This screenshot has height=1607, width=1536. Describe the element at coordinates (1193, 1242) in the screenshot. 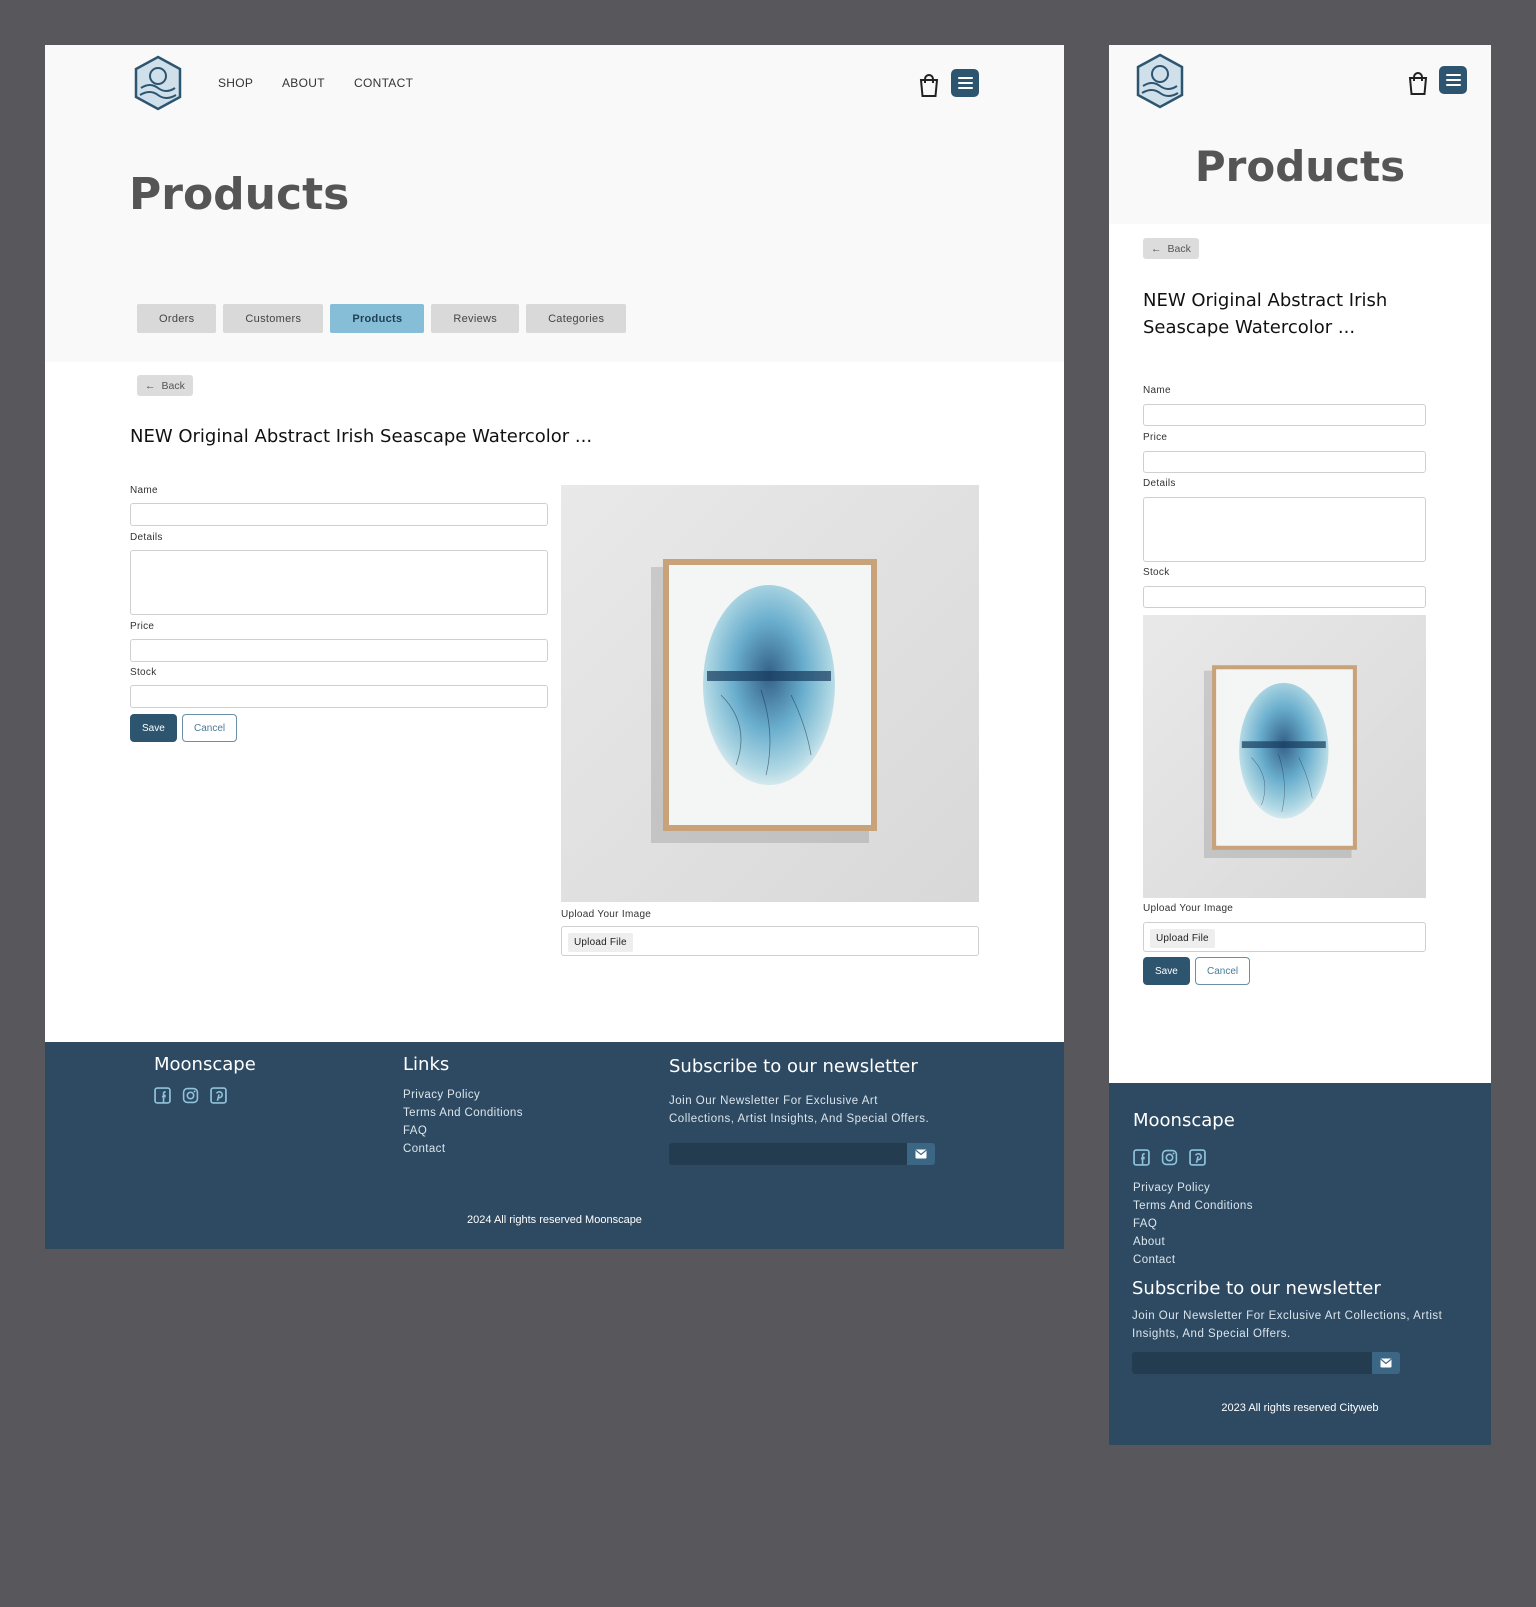

I see `footer-link-about: About` at that location.